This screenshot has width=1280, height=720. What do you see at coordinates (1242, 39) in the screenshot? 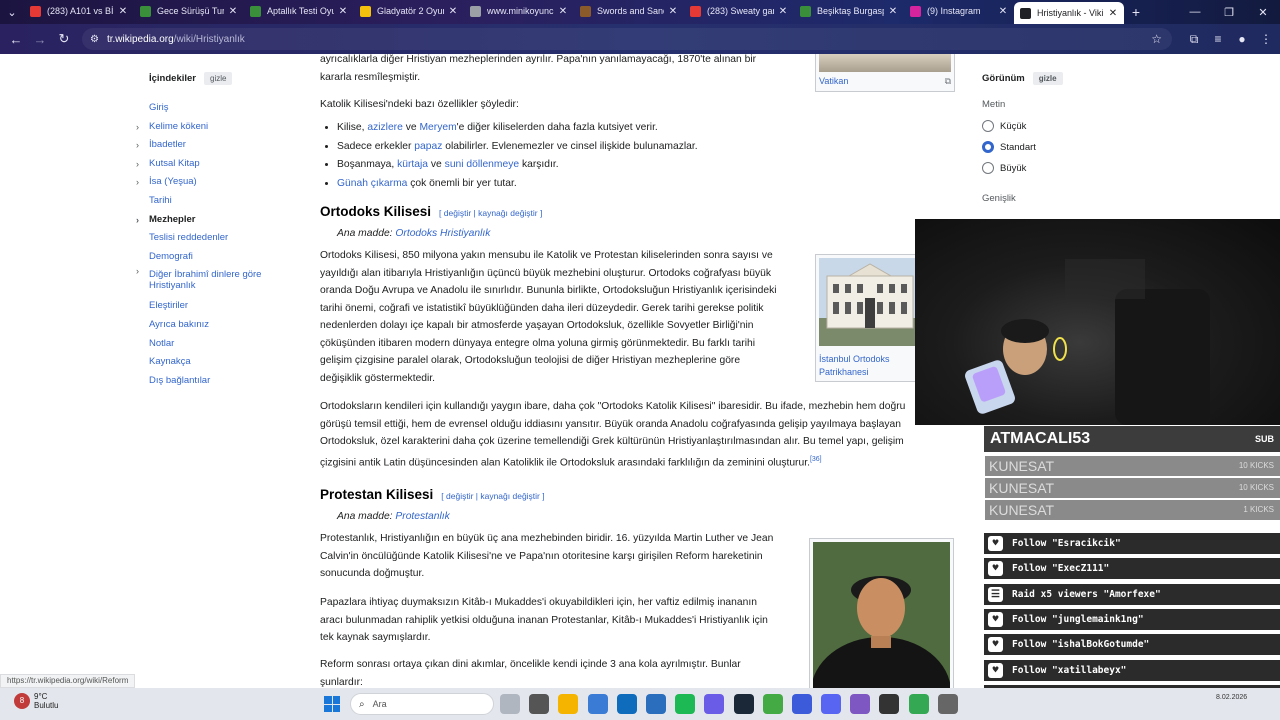
I see `profile-icon: ●` at bounding box center [1242, 39].